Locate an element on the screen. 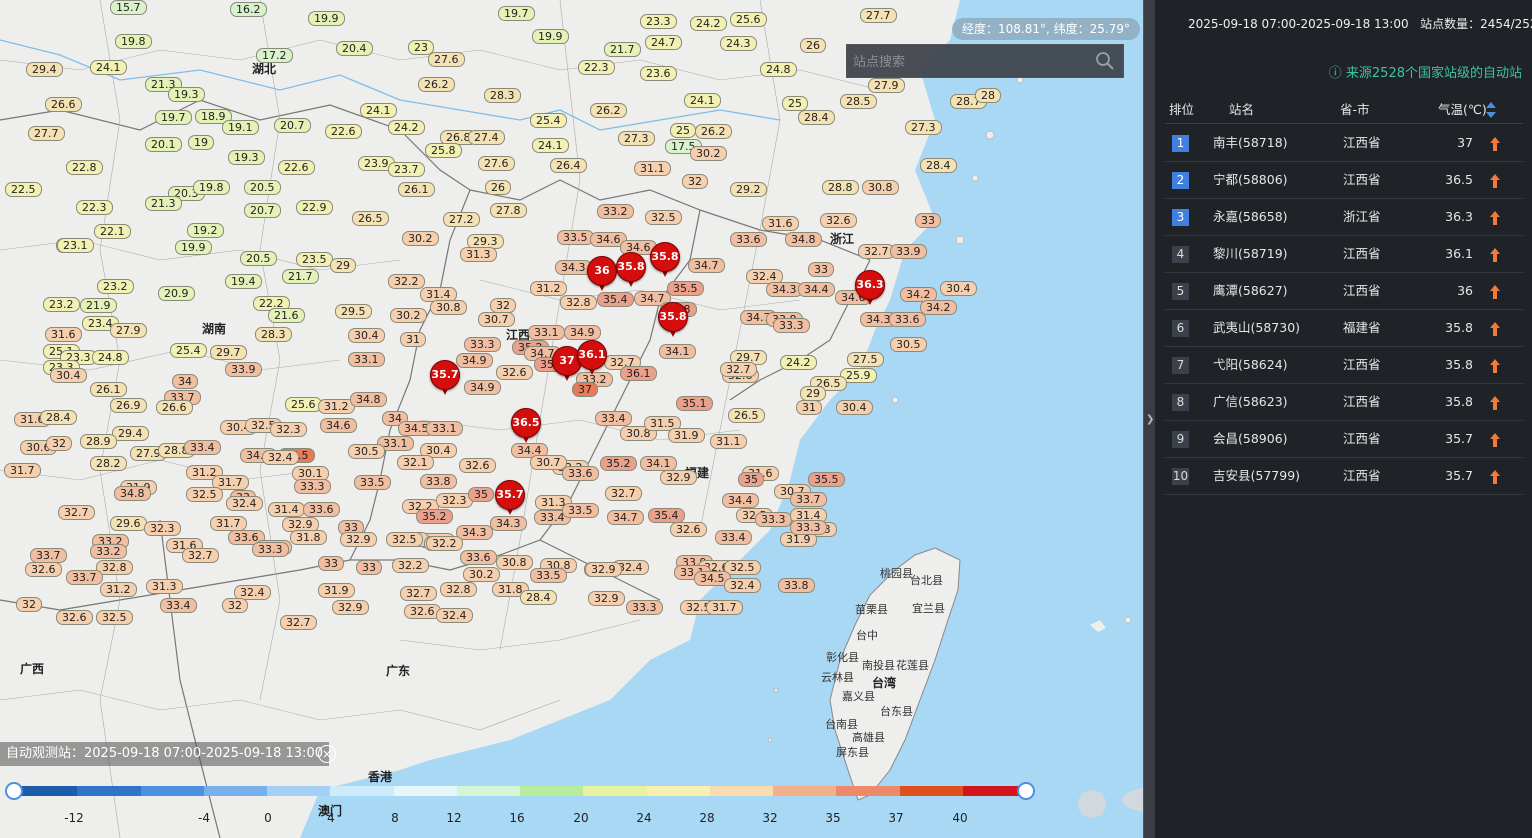 This screenshot has height=838, width=1532. station-temp-label: 31.1 is located at coordinates (728, 441).